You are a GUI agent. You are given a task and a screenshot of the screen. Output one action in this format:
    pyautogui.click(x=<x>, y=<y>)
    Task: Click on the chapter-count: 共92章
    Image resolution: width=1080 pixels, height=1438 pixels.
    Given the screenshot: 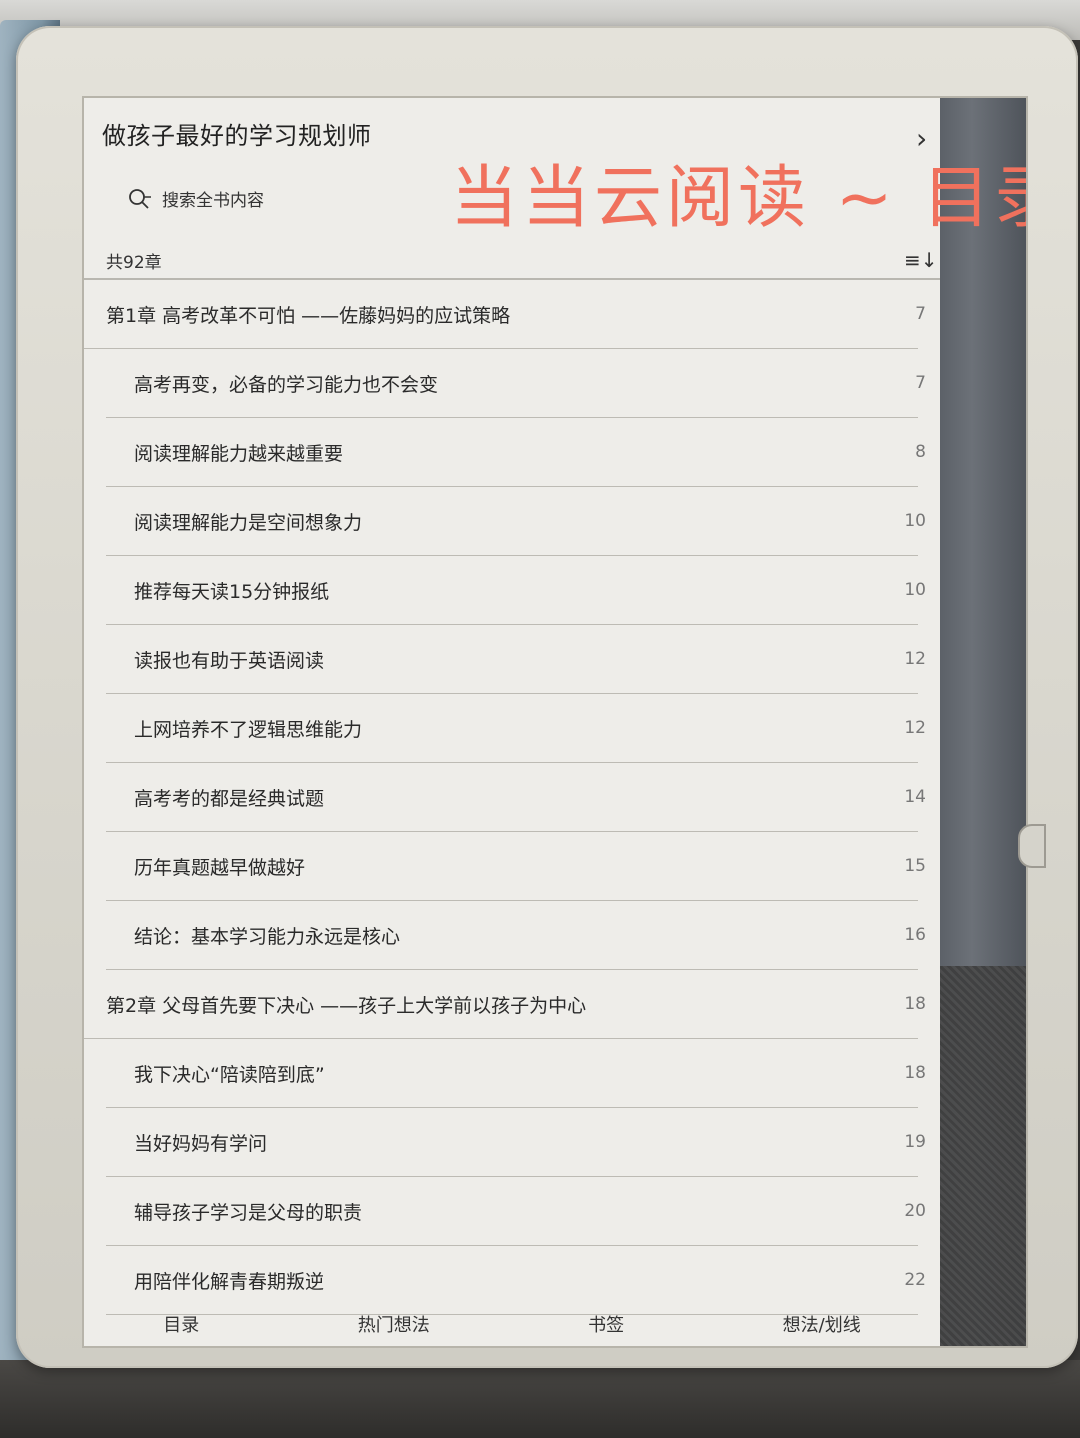 What is the action you would take?
    pyautogui.click(x=134, y=263)
    